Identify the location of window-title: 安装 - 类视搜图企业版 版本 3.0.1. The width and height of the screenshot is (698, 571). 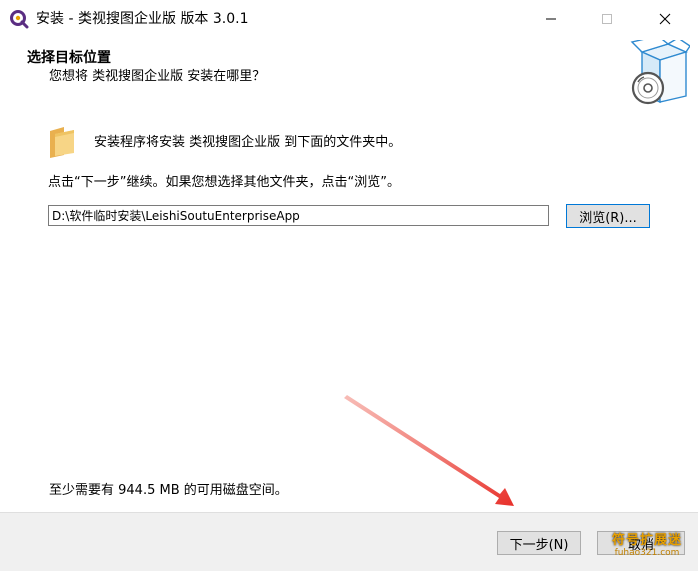
(142, 19).